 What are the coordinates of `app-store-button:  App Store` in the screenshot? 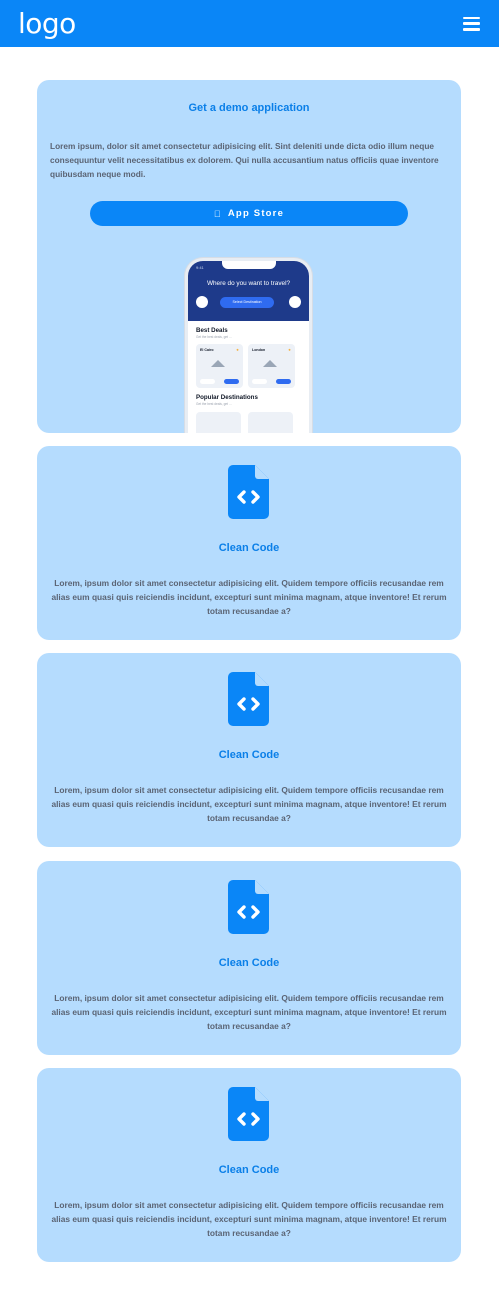 It's located at (249, 213).